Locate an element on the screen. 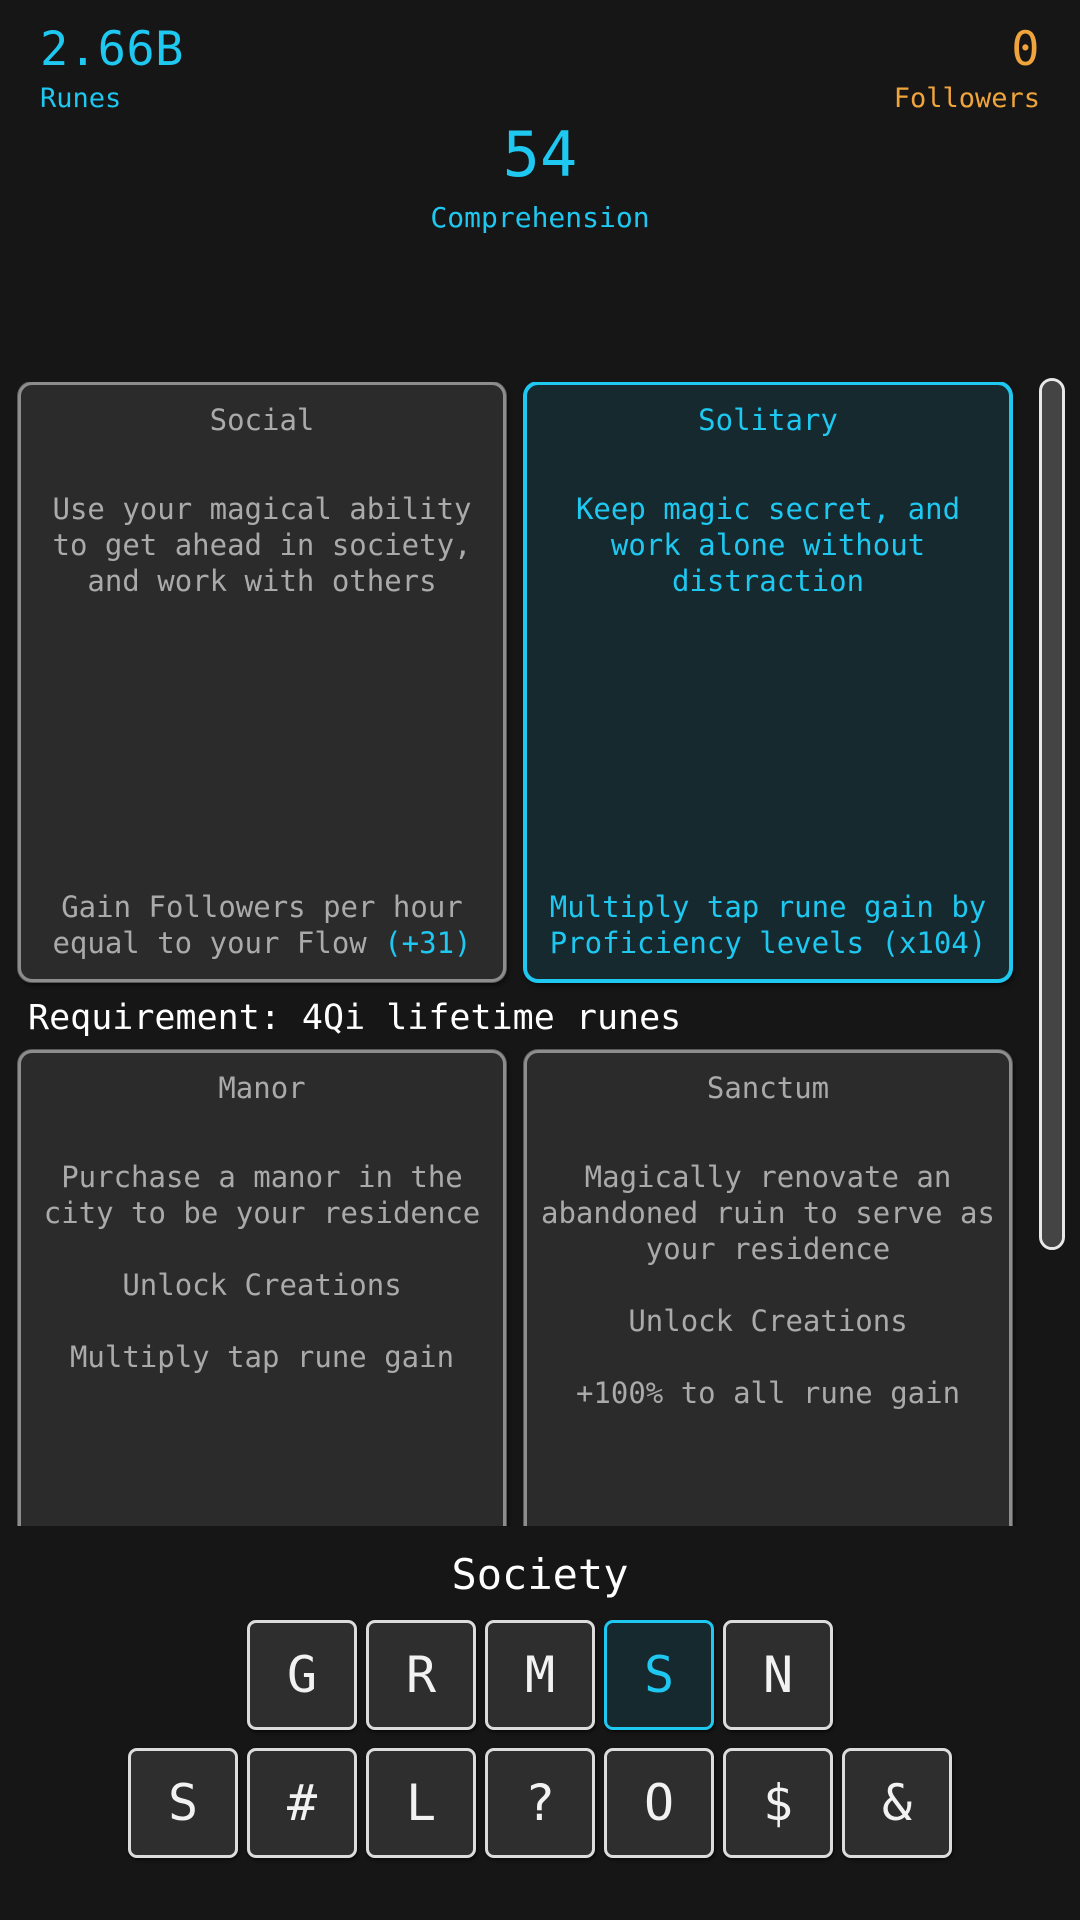  nav-key-question: ? is located at coordinates (540, 1803).